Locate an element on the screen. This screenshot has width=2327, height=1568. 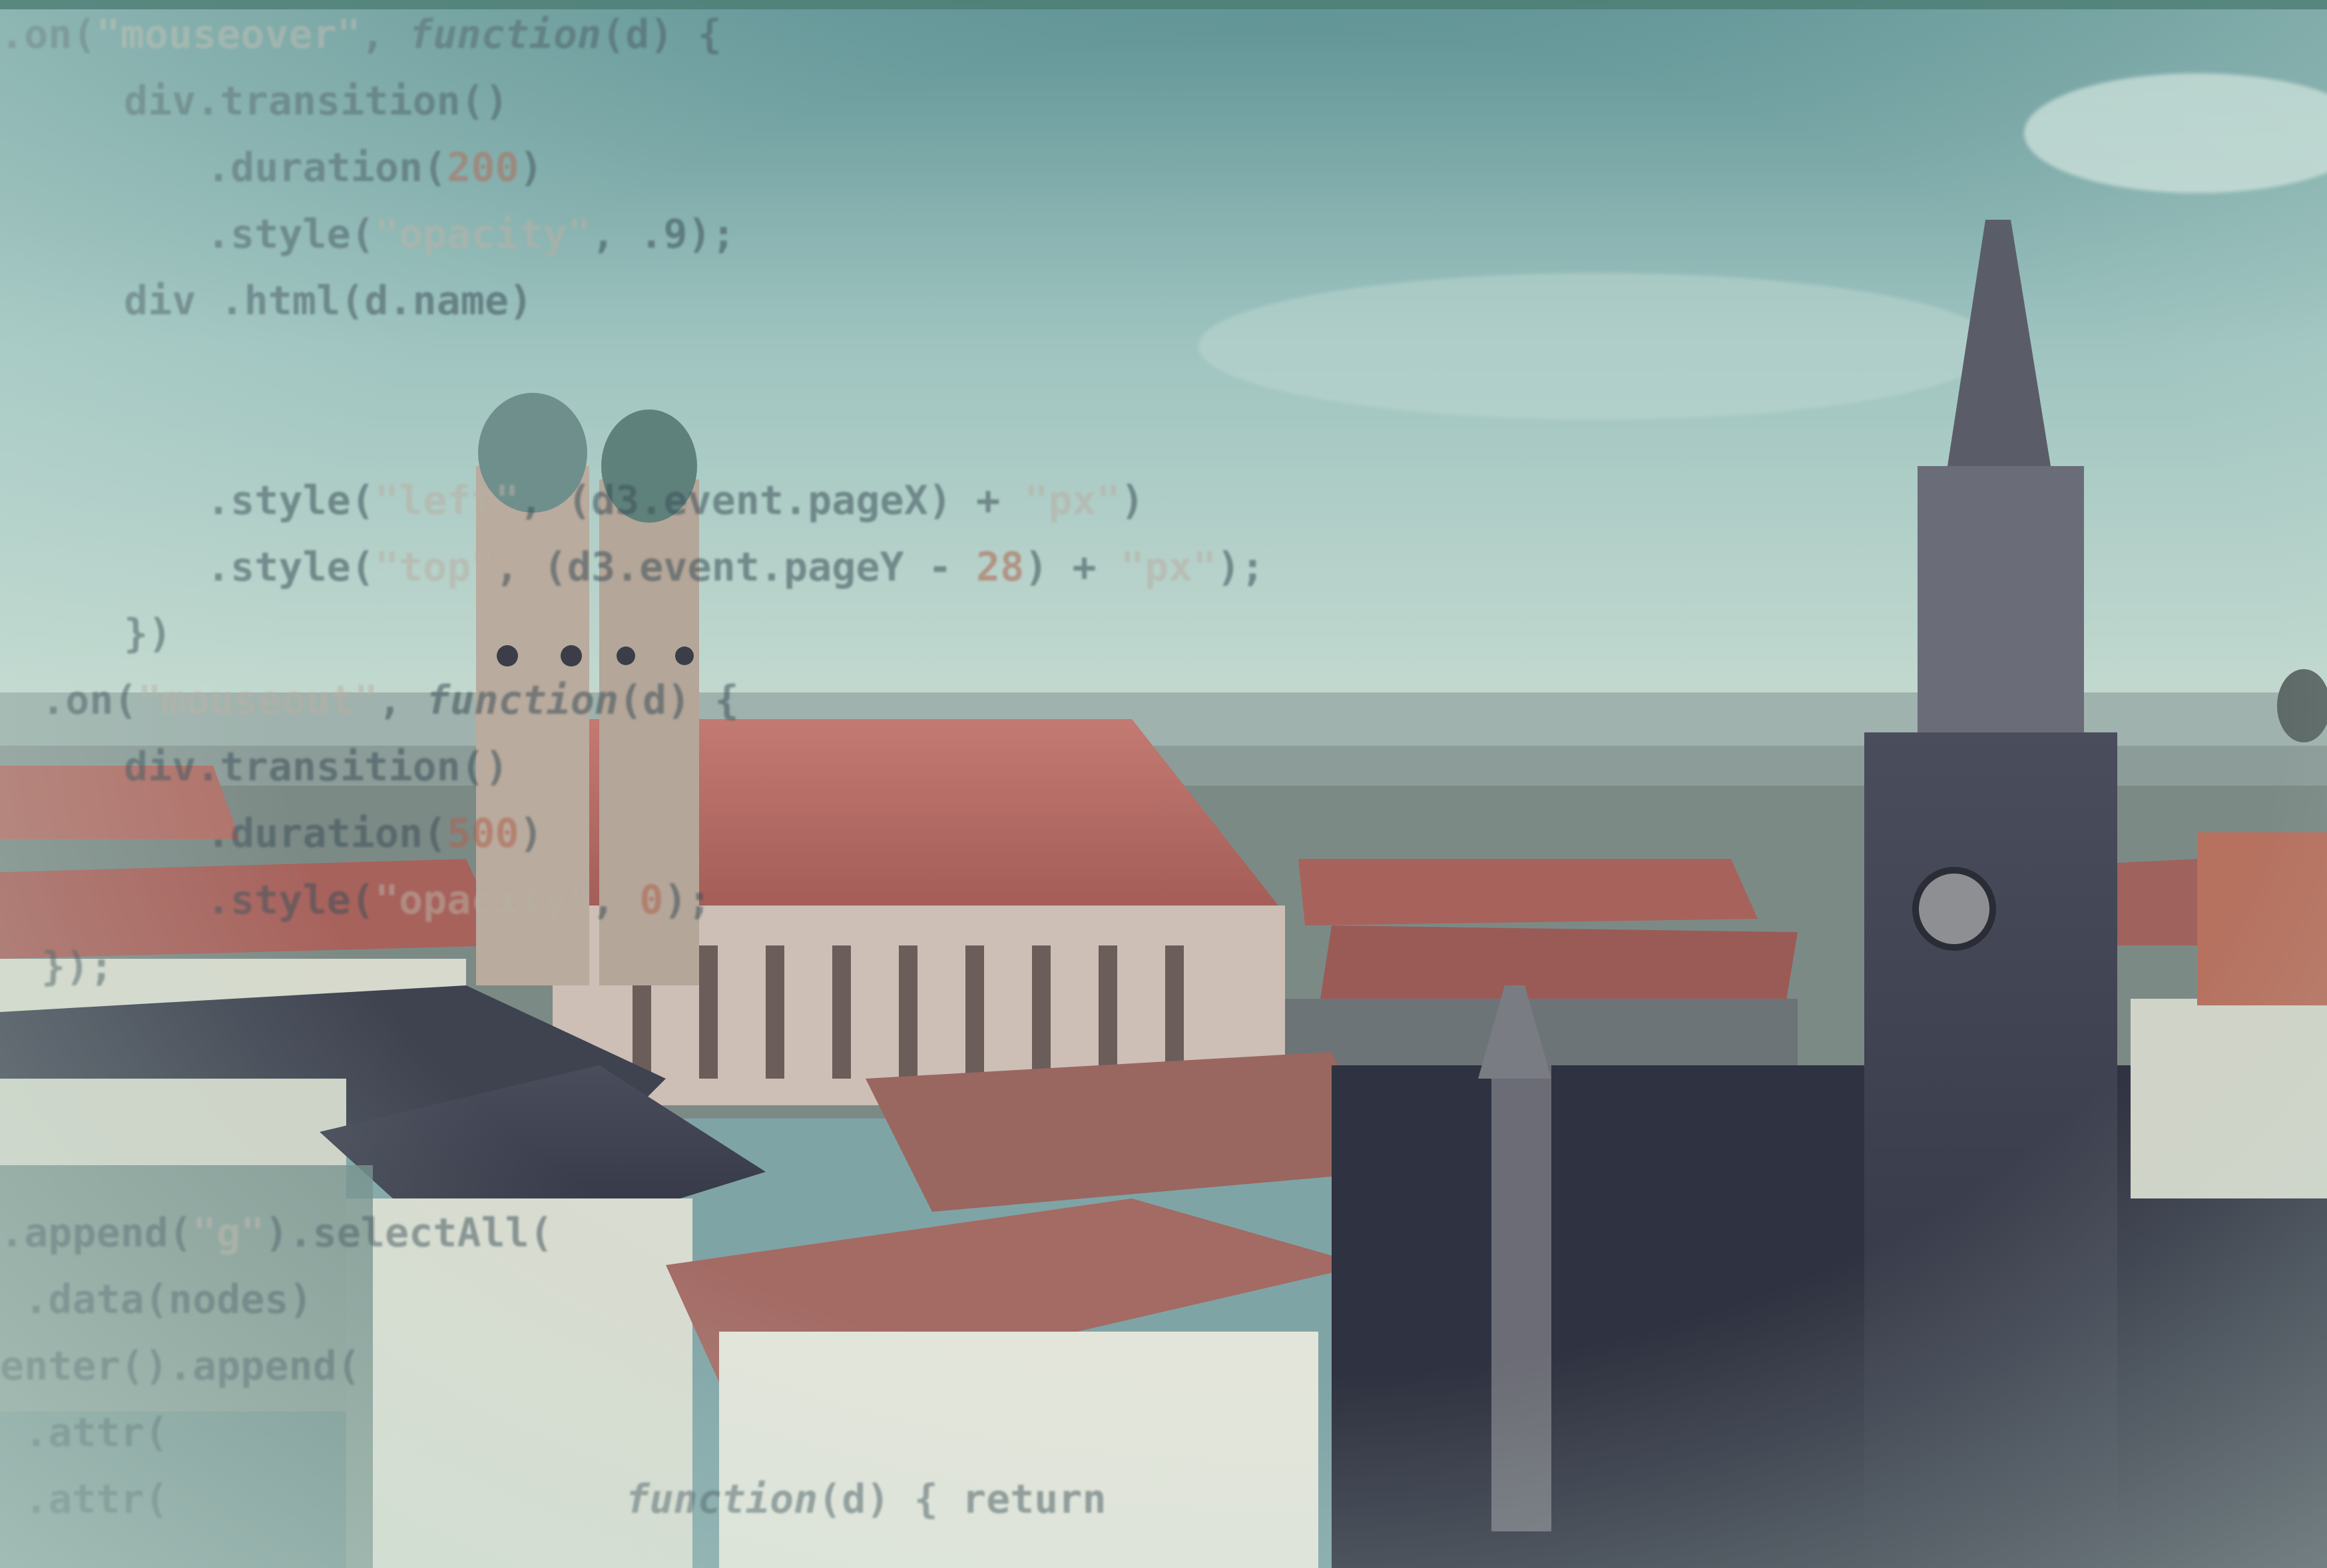
frauenkirche-tower-right is located at coordinates (649, 732).